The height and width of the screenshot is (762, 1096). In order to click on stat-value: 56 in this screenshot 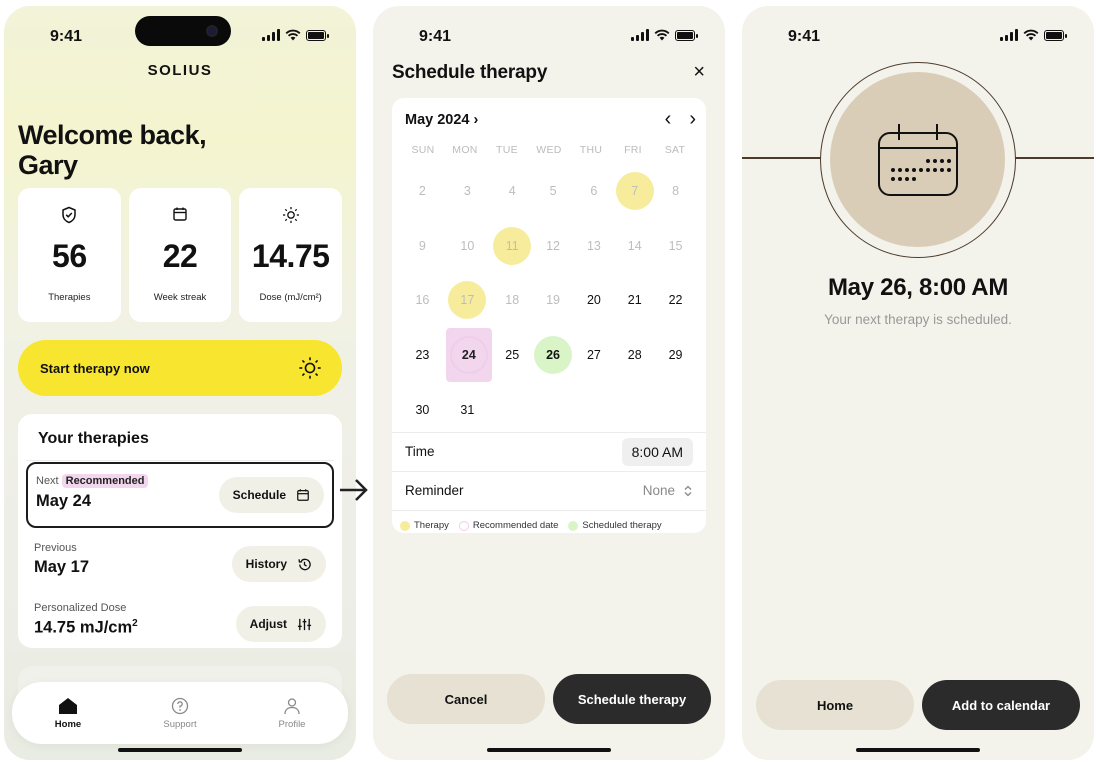, I will do `click(69, 256)`.